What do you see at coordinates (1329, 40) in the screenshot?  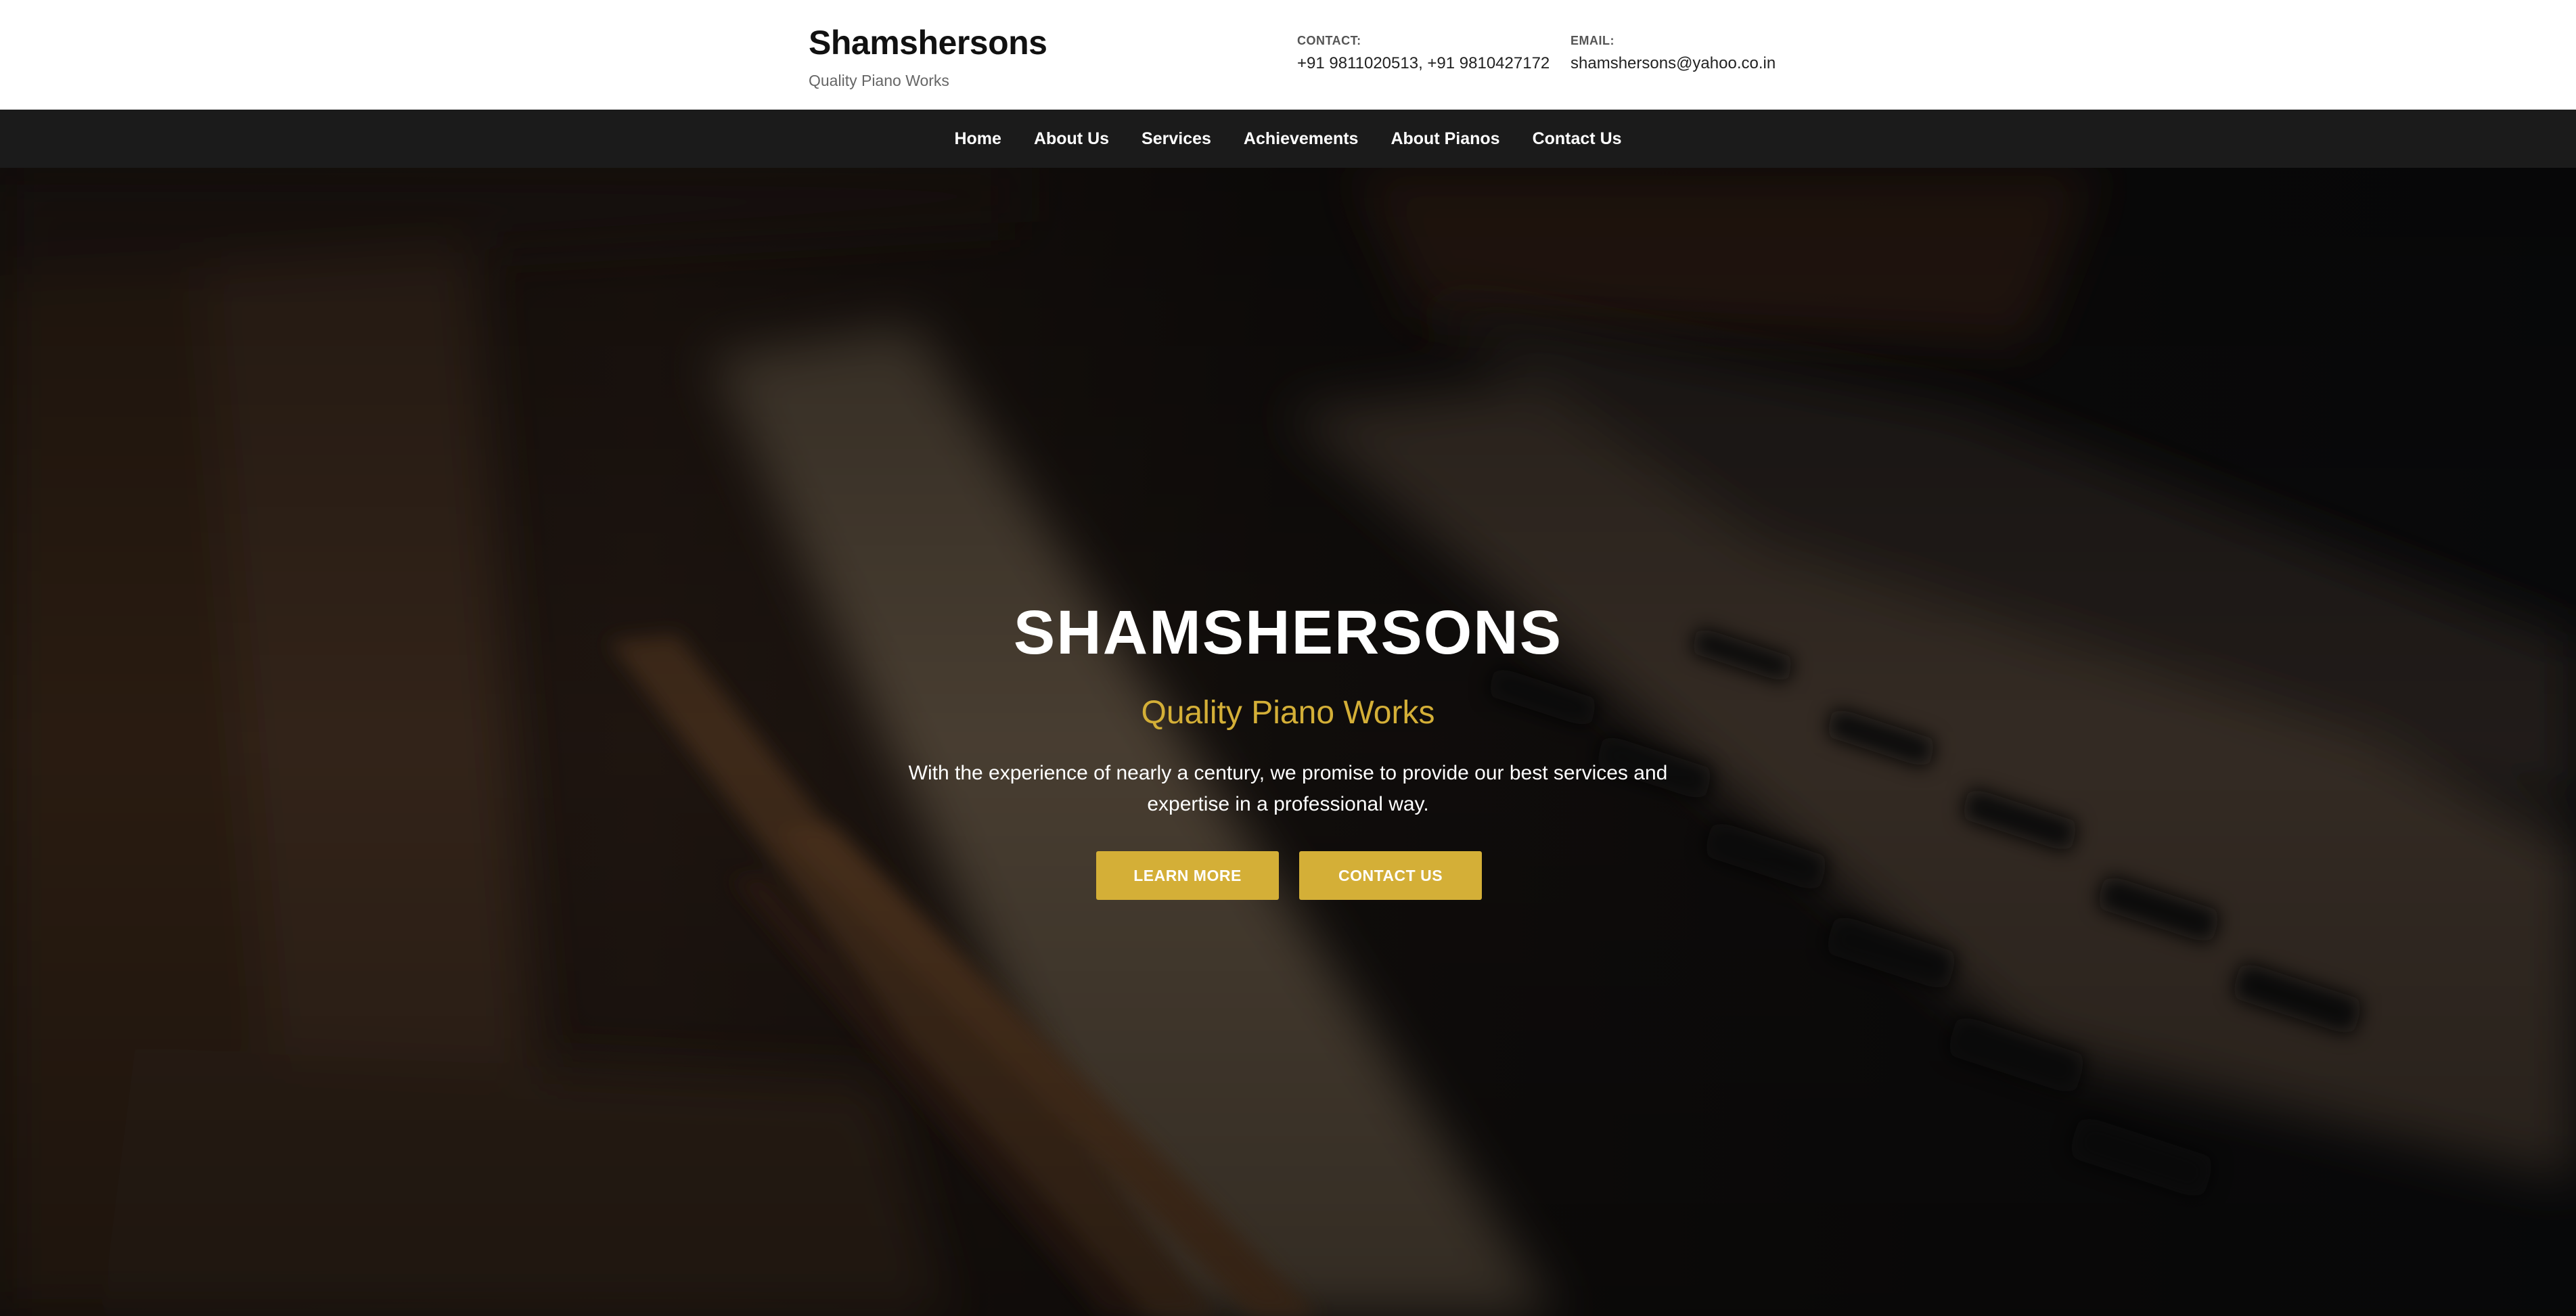 I see `contact-label: CONTACT:` at bounding box center [1329, 40].